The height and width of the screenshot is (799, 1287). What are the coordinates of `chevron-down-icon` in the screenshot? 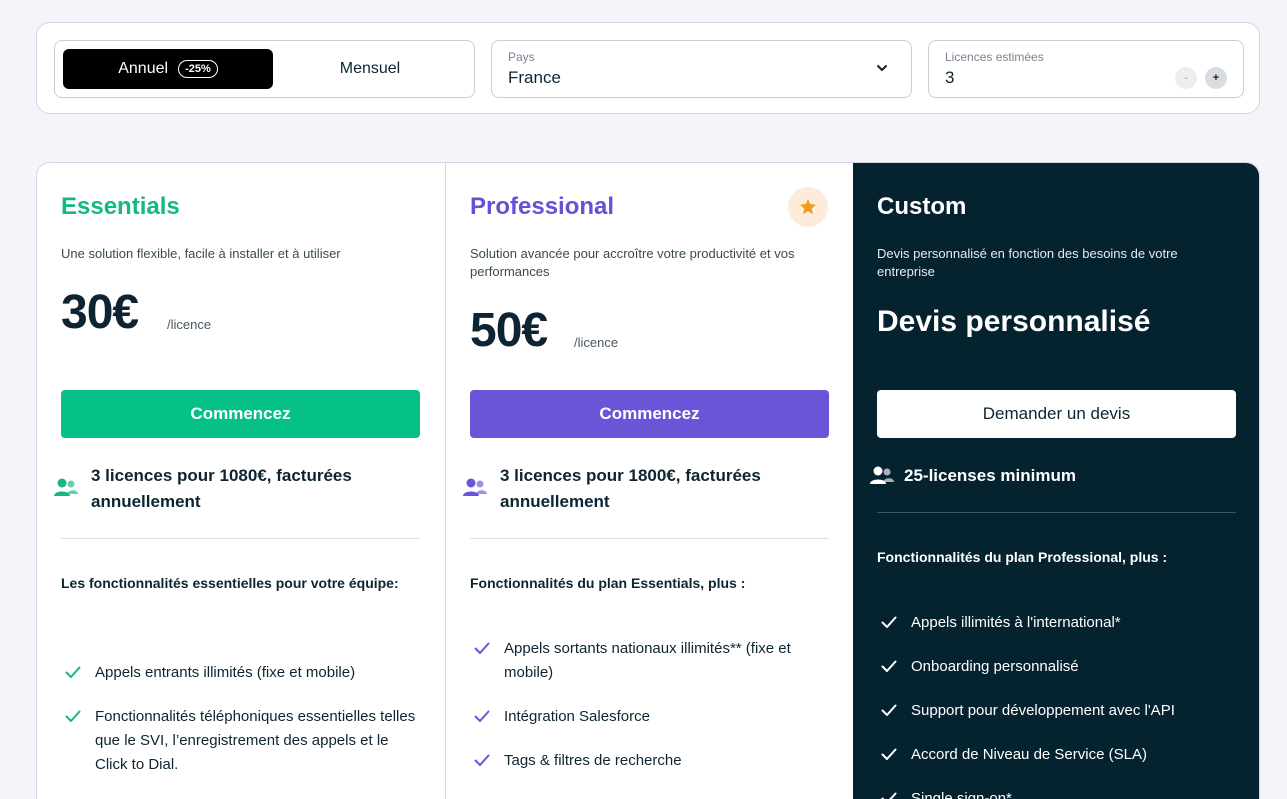 It's located at (882, 68).